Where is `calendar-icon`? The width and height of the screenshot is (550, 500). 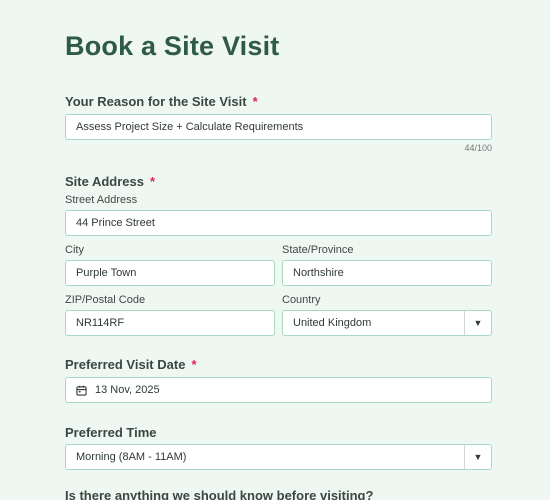 calendar-icon is located at coordinates (81, 390).